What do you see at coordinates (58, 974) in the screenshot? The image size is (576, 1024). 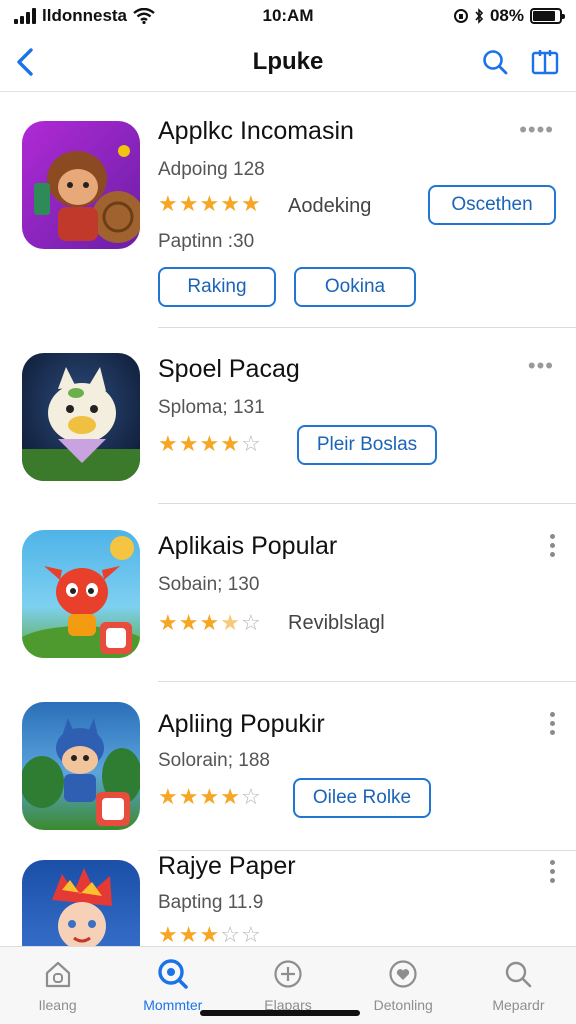 I see `home-icon` at bounding box center [58, 974].